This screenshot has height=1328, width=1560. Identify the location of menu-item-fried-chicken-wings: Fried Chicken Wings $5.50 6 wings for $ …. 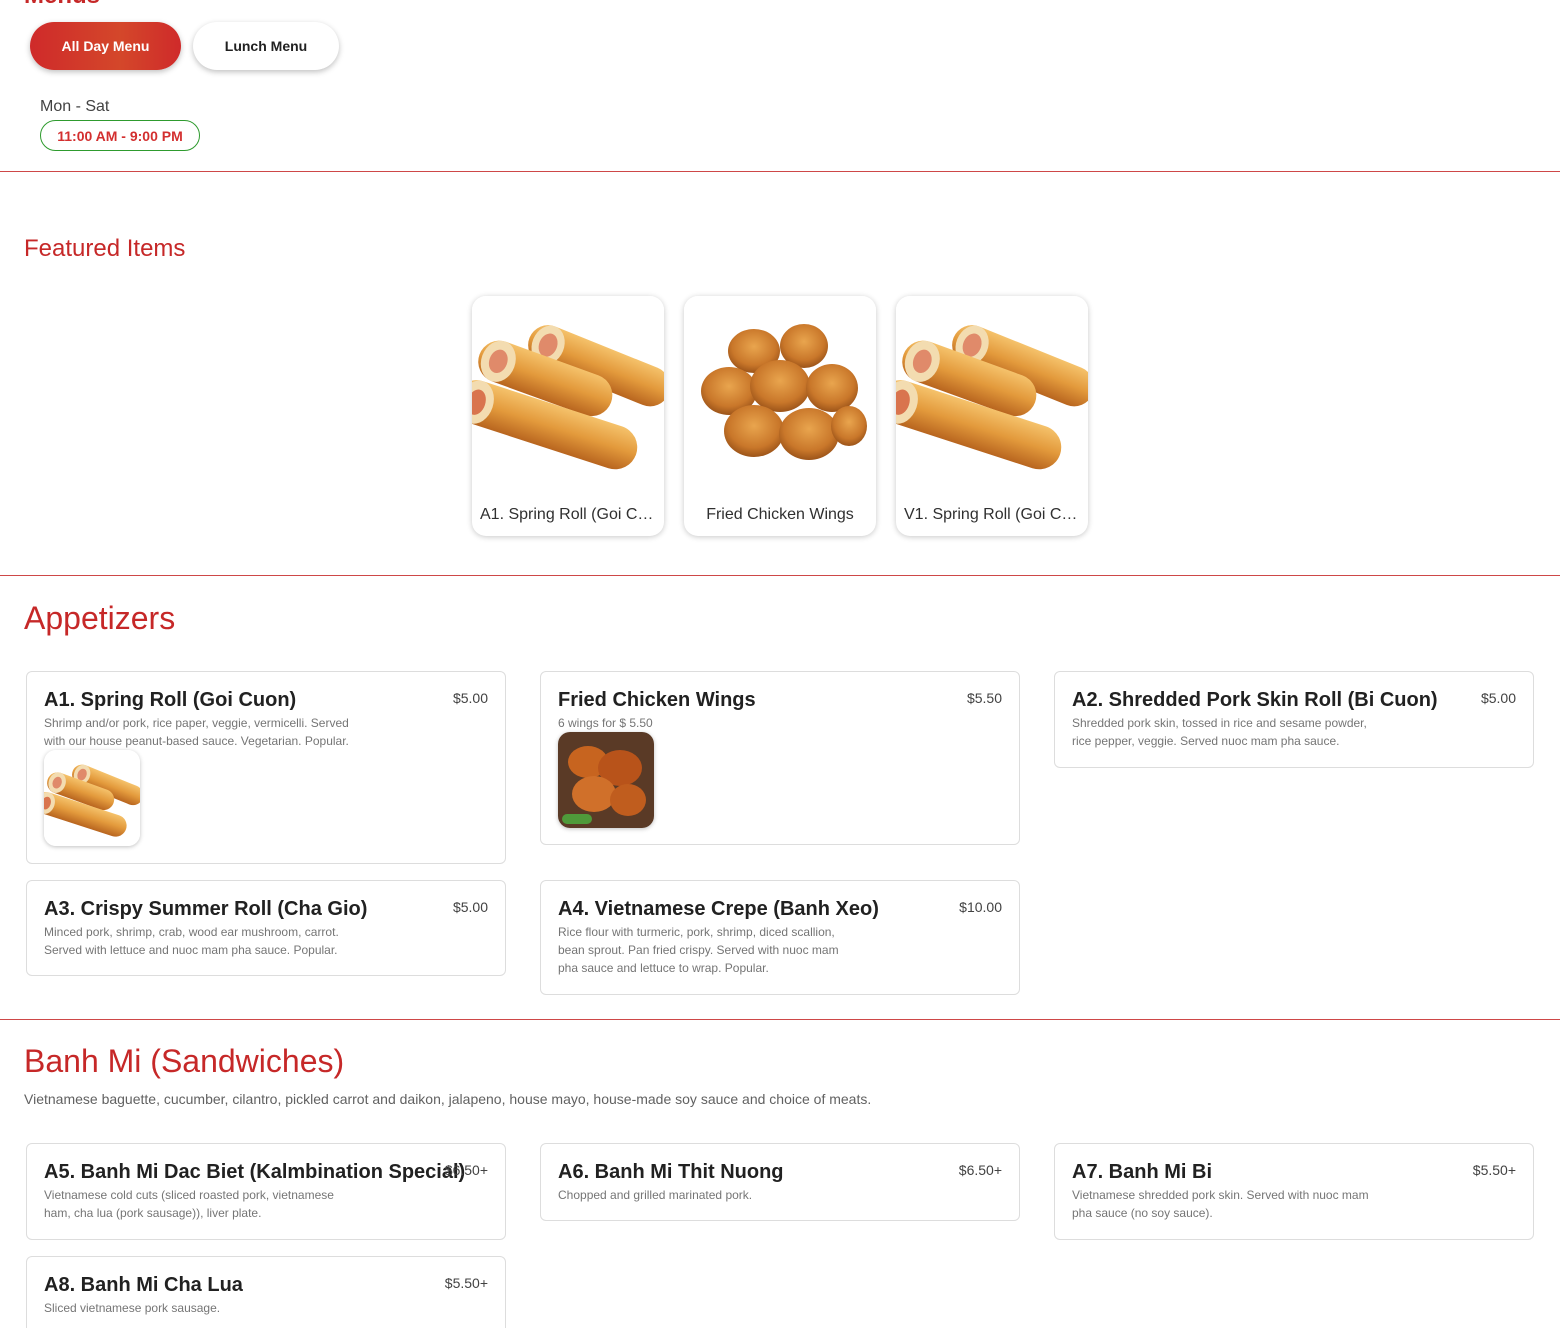
(780, 758).